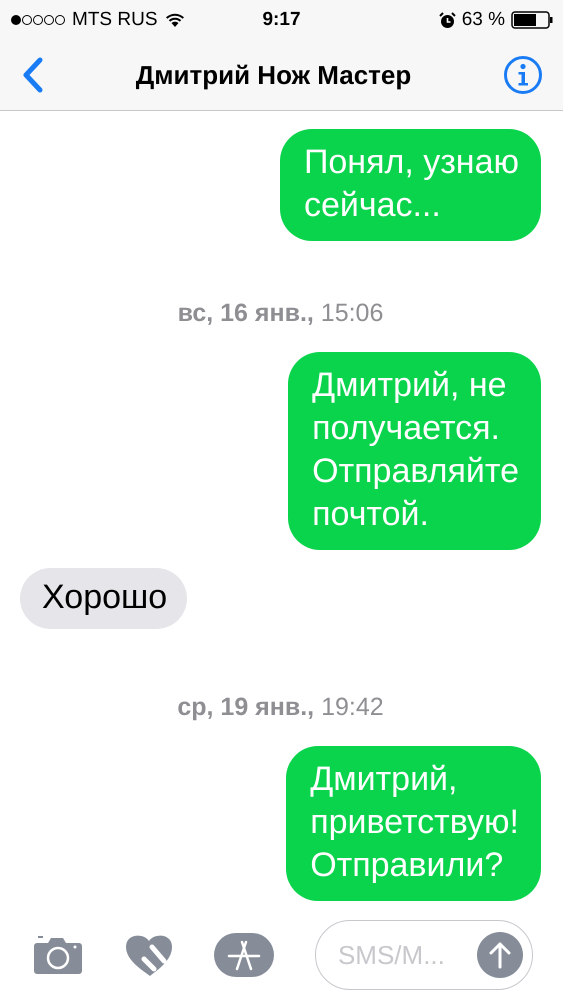 This screenshot has width=563, height=1000. I want to click on wifi-icon, so click(175, 20).